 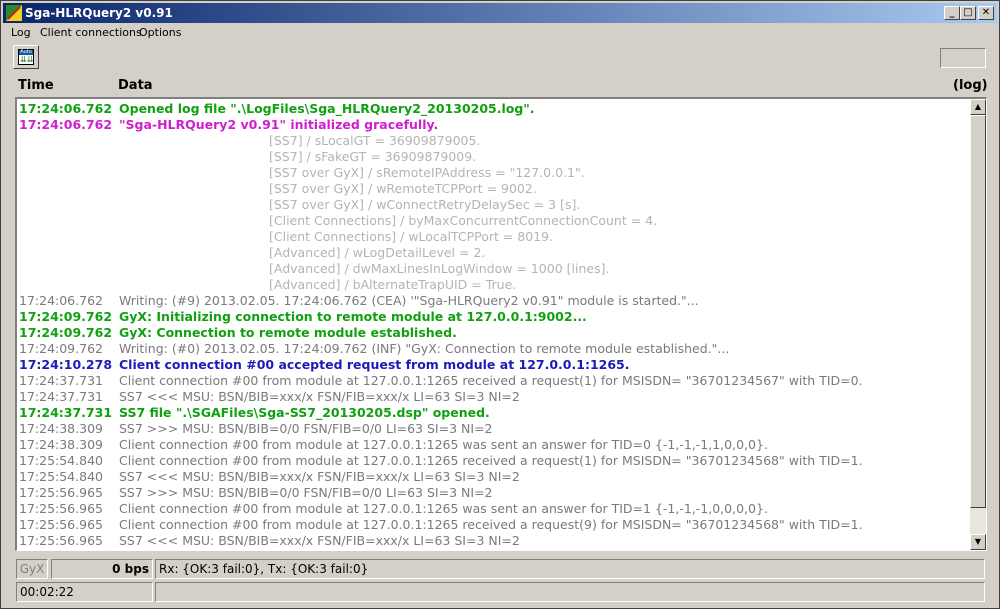 What do you see at coordinates (570, 569) in the screenshot?
I see `rxtx-field: Rx: {OK:3 fail:0}, Tx: {OK:3 fail:0}` at bounding box center [570, 569].